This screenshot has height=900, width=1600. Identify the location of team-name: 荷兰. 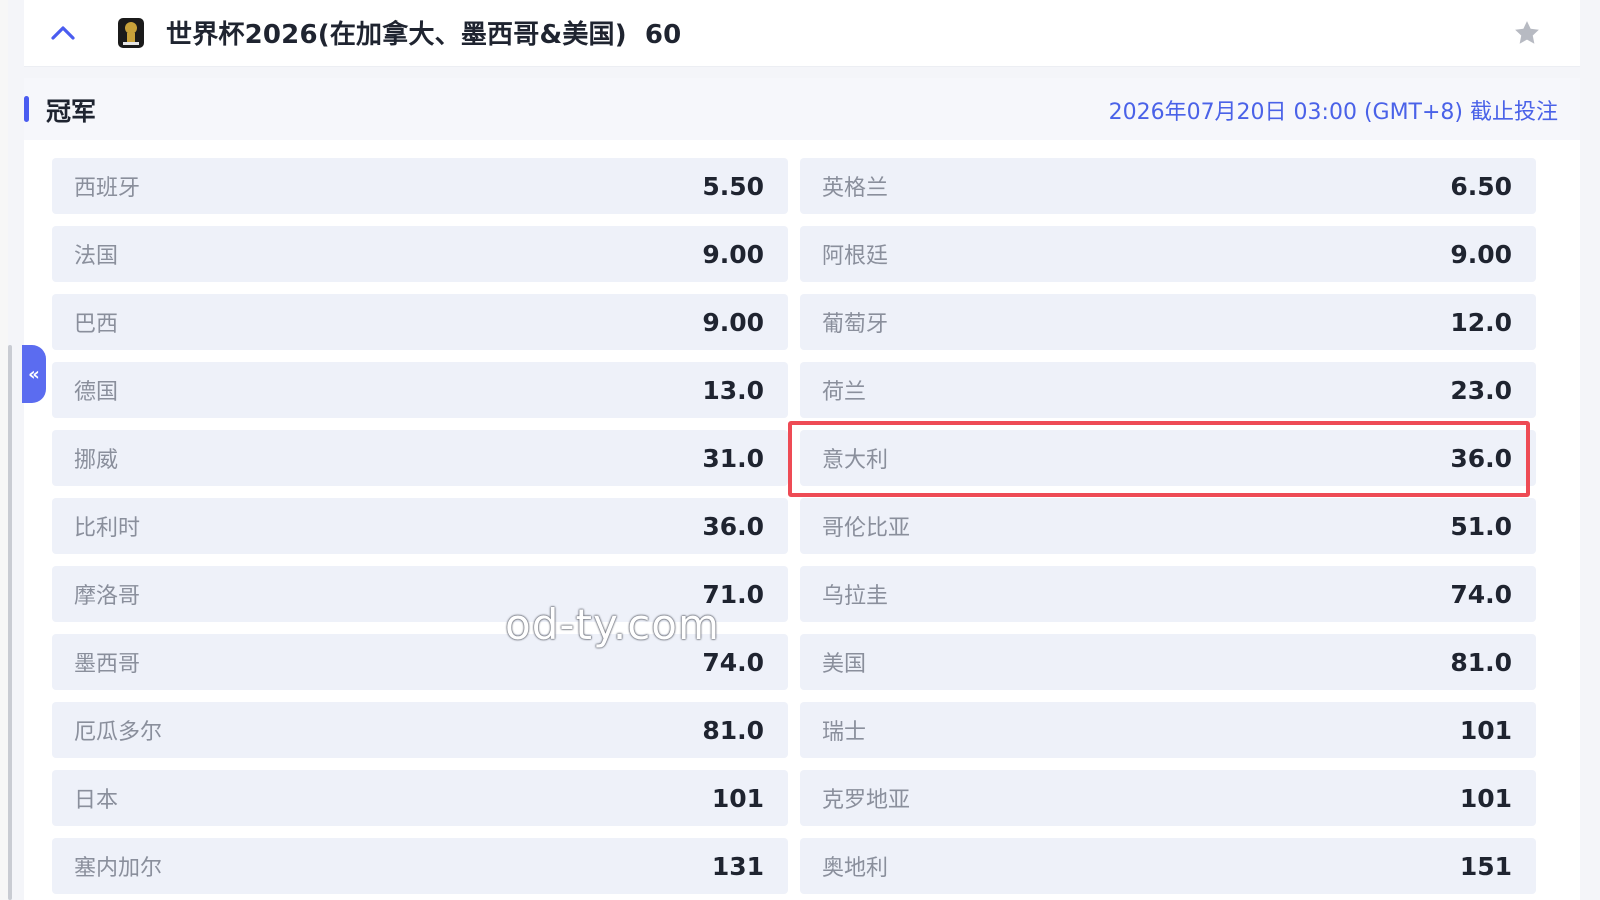
(844, 392).